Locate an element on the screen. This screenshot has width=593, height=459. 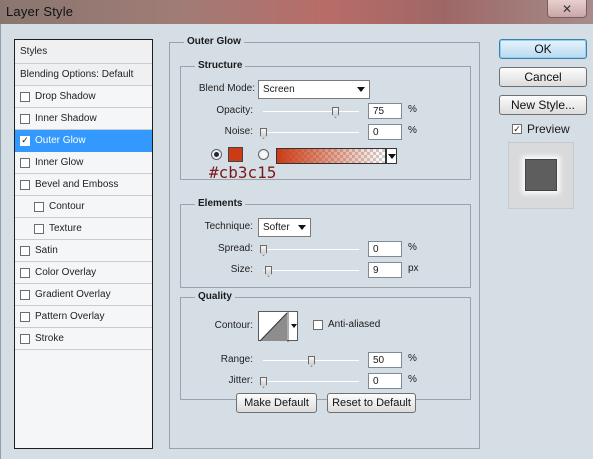
technique-label: Technique: is located at coordinates (228, 226).